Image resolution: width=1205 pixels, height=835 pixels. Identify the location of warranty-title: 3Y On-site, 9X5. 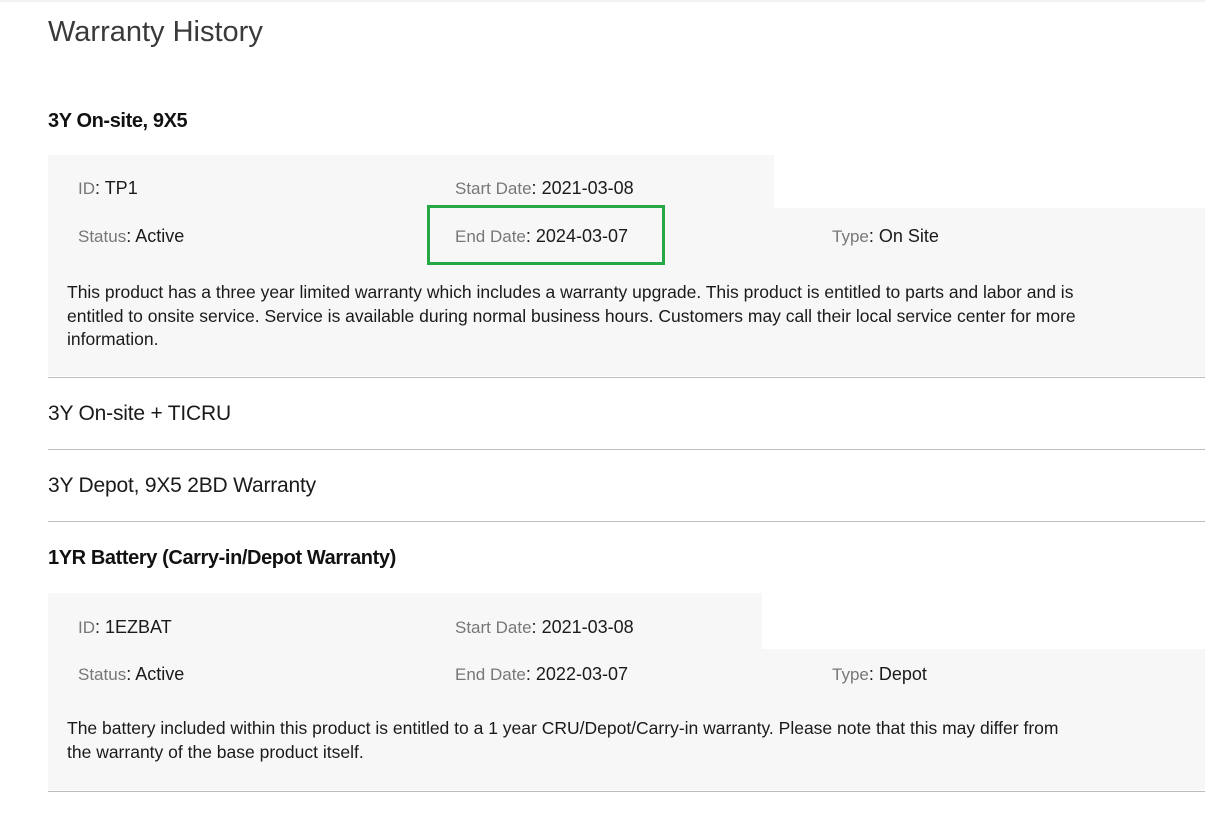
(118, 121).